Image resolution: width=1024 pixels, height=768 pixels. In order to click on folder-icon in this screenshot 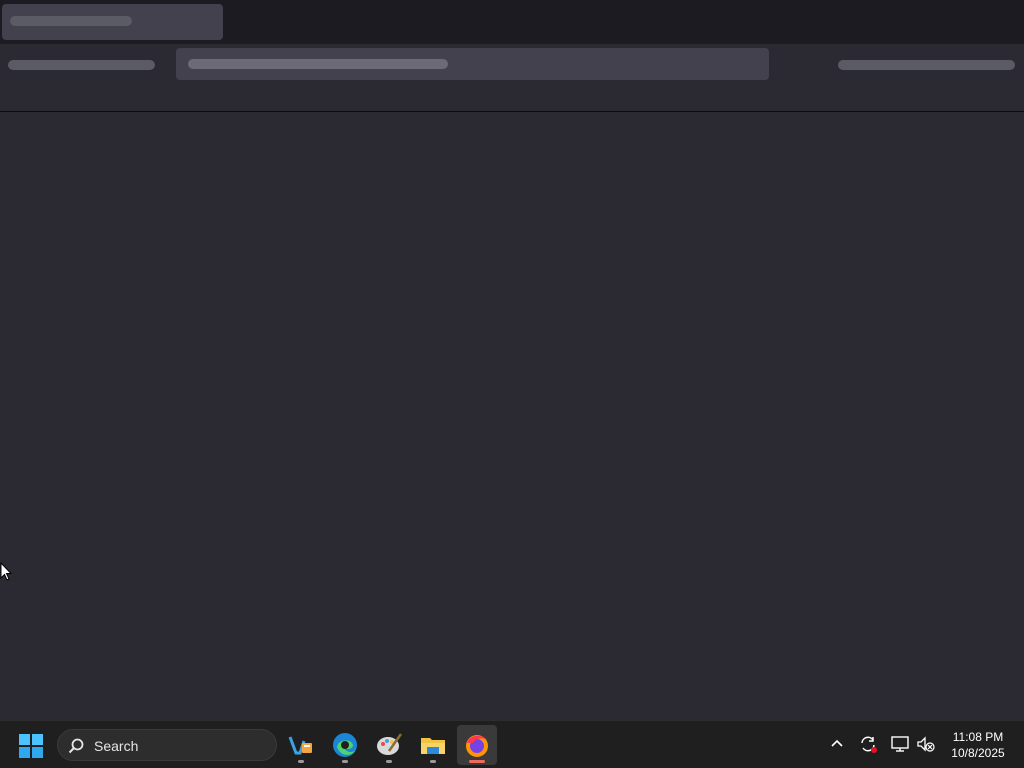, I will do `click(433, 746)`.